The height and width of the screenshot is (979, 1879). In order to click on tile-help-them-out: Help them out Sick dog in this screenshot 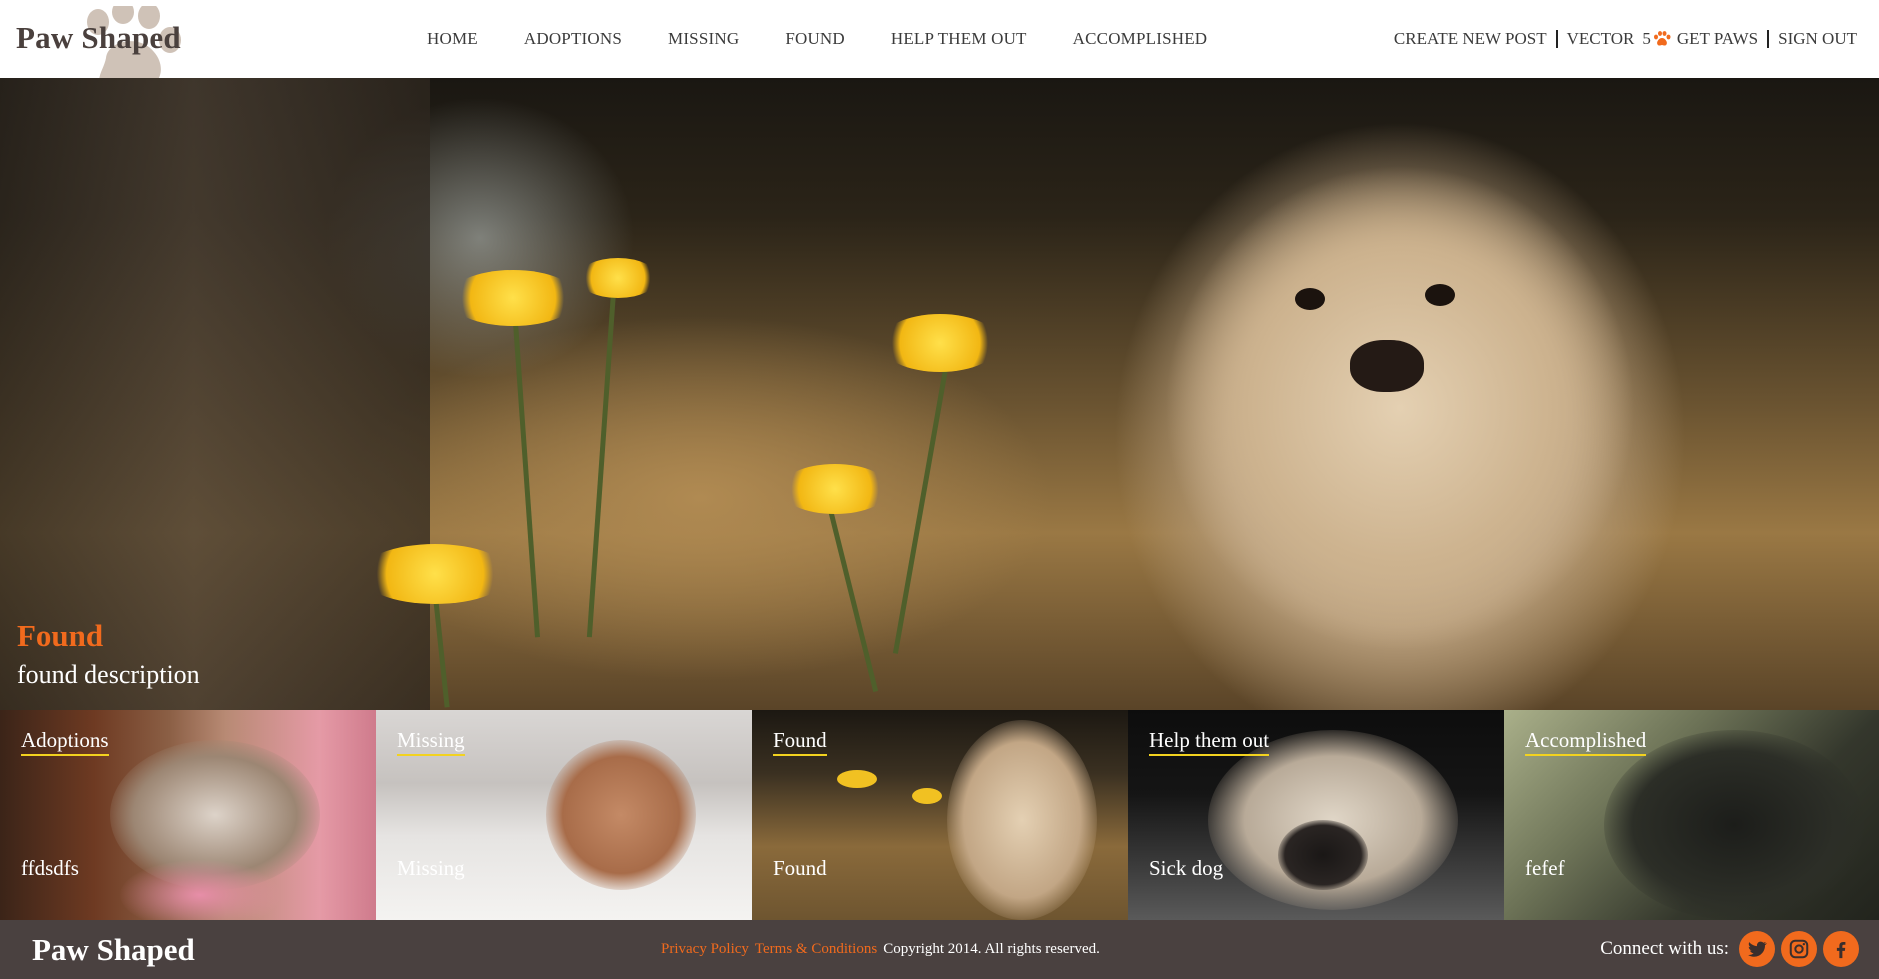, I will do `click(1316, 815)`.